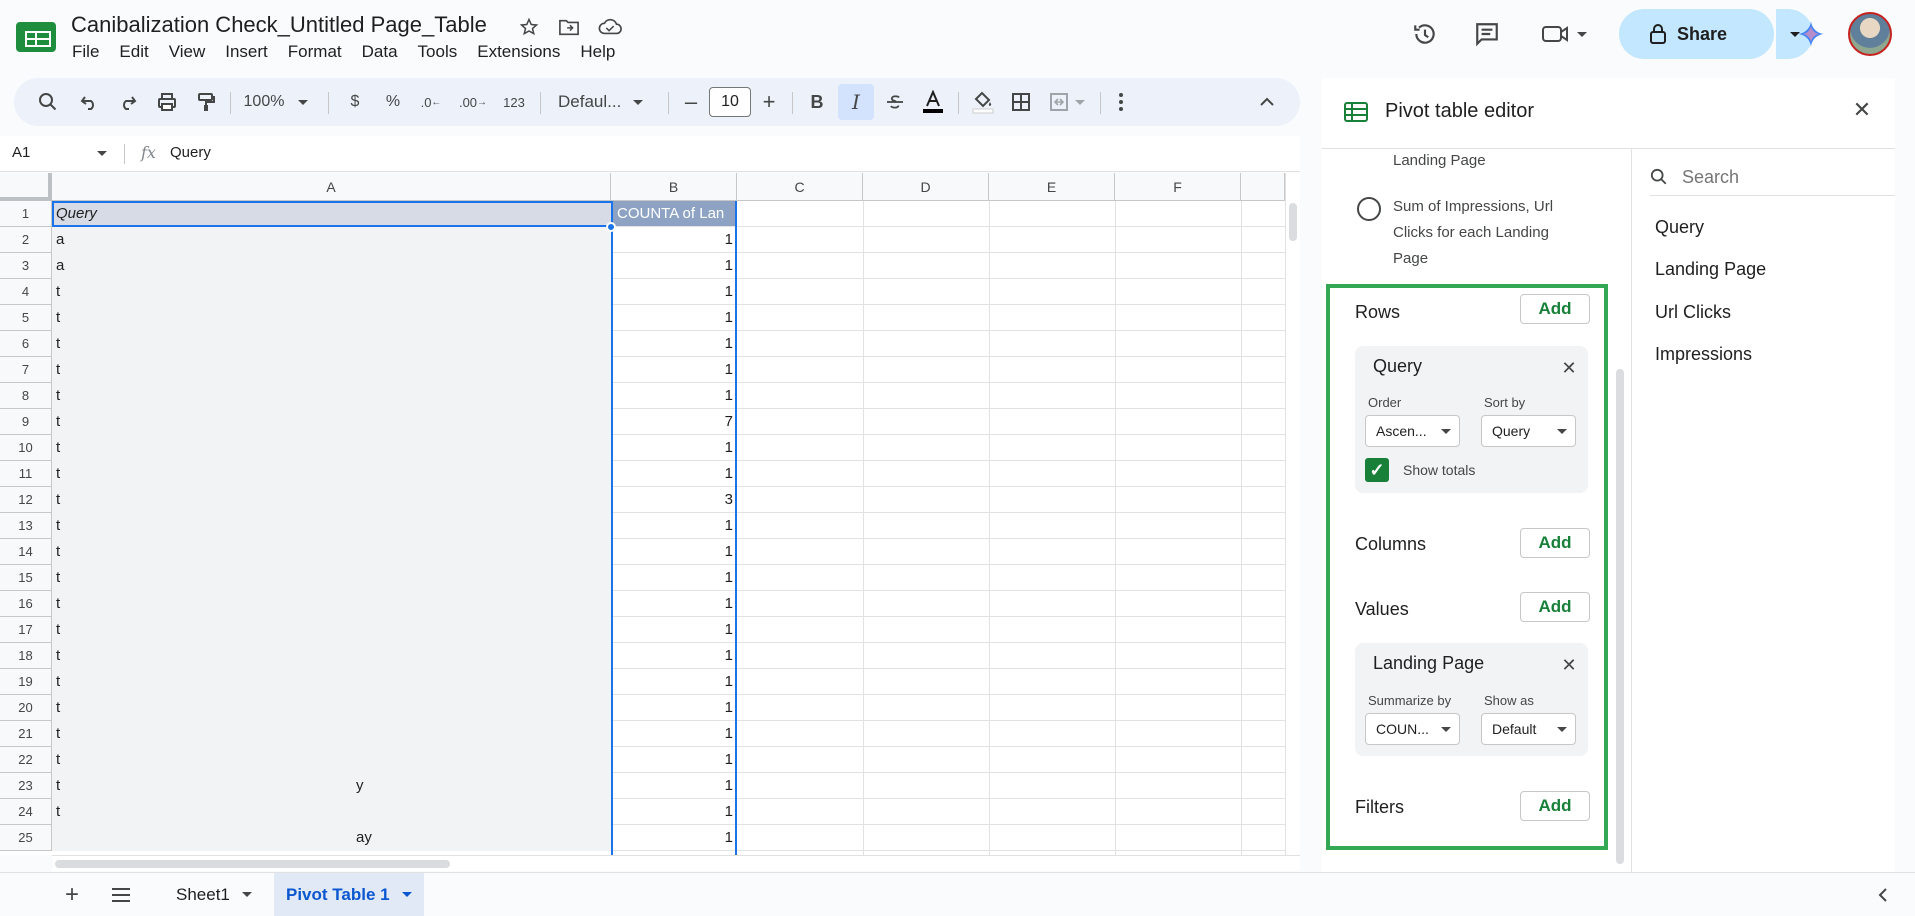 The image size is (1915, 916). What do you see at coordinates (895, 102) in the screenshot?
I see `strikethrough-icon` at bounding box center [895, 102].